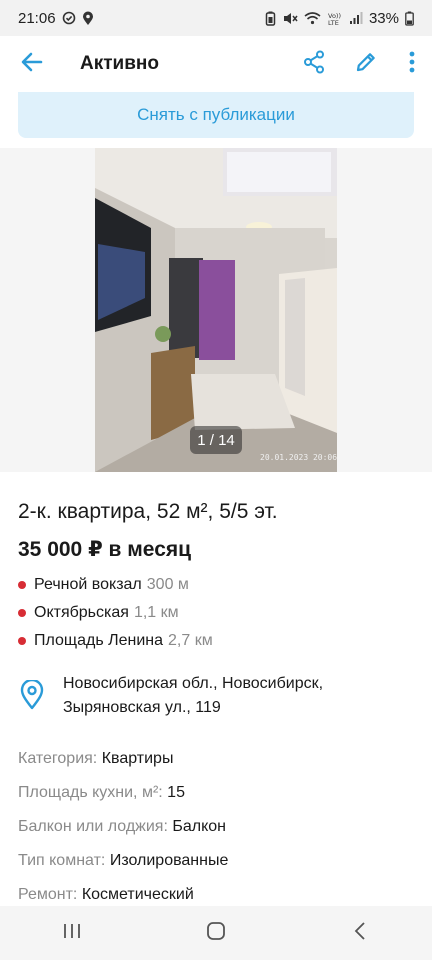  Describe the element at coordinates (216, 115) in the screenshot. I see `unpublish-button: Снять с публикации` at that location.